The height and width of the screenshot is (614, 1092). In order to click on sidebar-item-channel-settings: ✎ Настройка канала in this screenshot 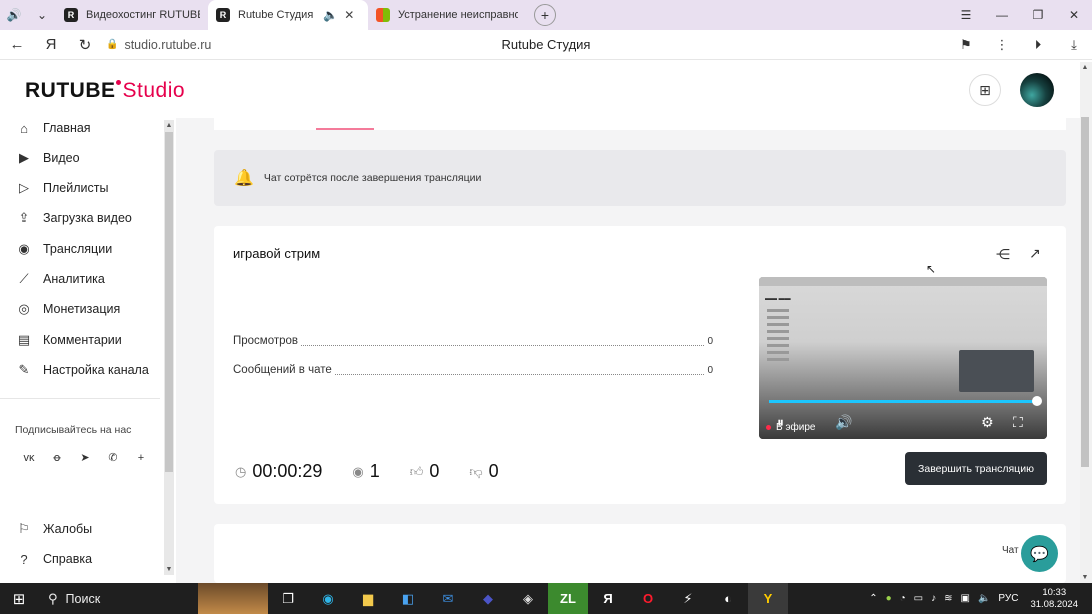, I will do `click(82, 370)`.